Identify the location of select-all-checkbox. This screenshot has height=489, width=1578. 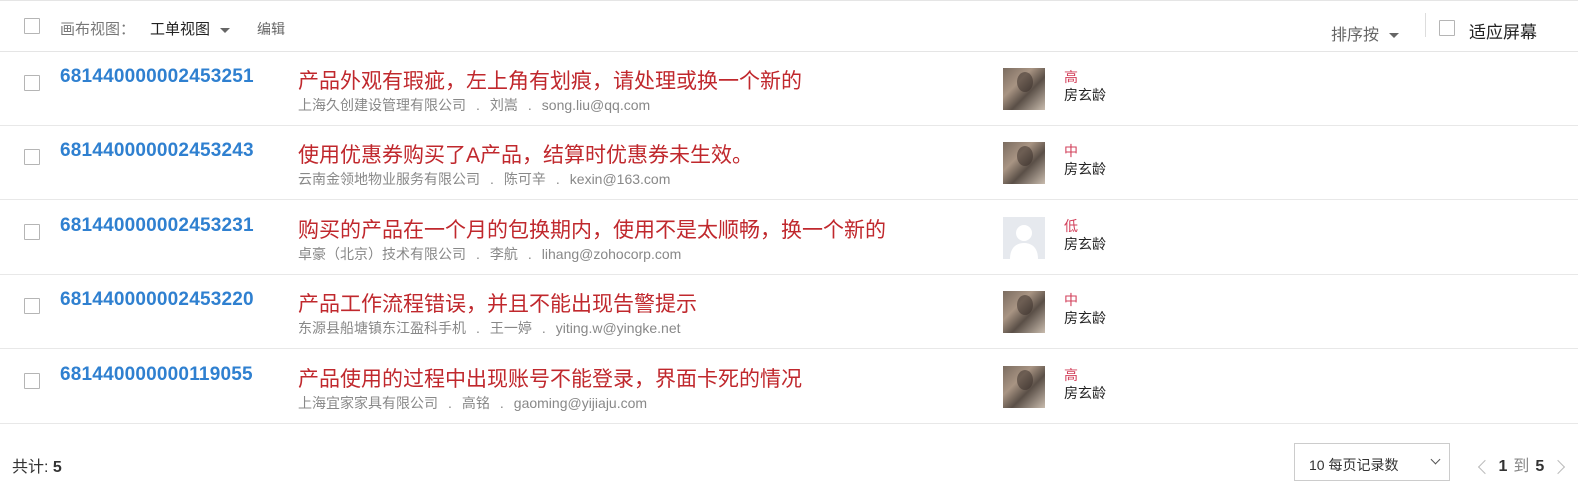
(32, 26).